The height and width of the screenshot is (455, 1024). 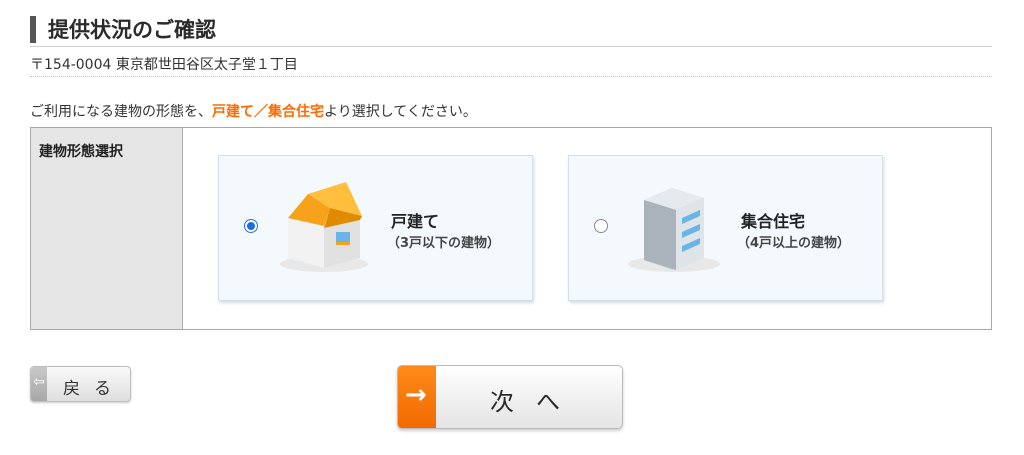 I want to click on heading-bar, so click(x=33, y=29).